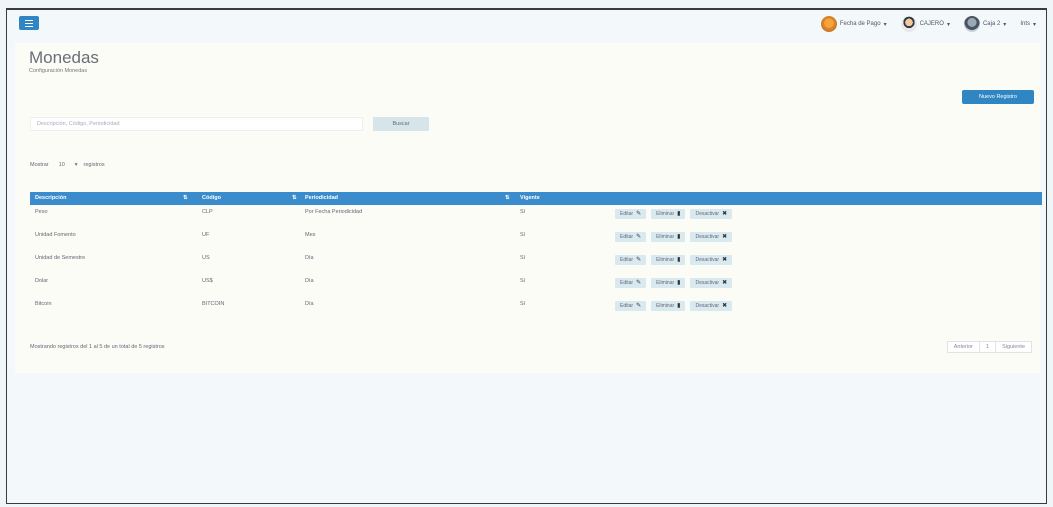 The image size is (1053, 507). Describe the element at coordinates (41, 212) in the screenshot. I see `cell-description: Peso` at that location.